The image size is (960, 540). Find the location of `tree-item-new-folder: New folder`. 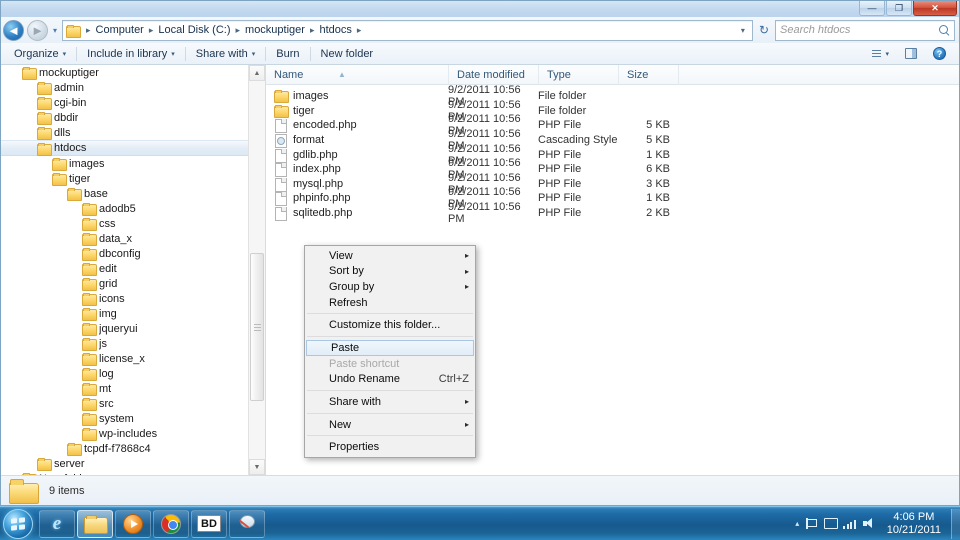

tree-item-new-folder: New folder is located at coordinates (124, 473).